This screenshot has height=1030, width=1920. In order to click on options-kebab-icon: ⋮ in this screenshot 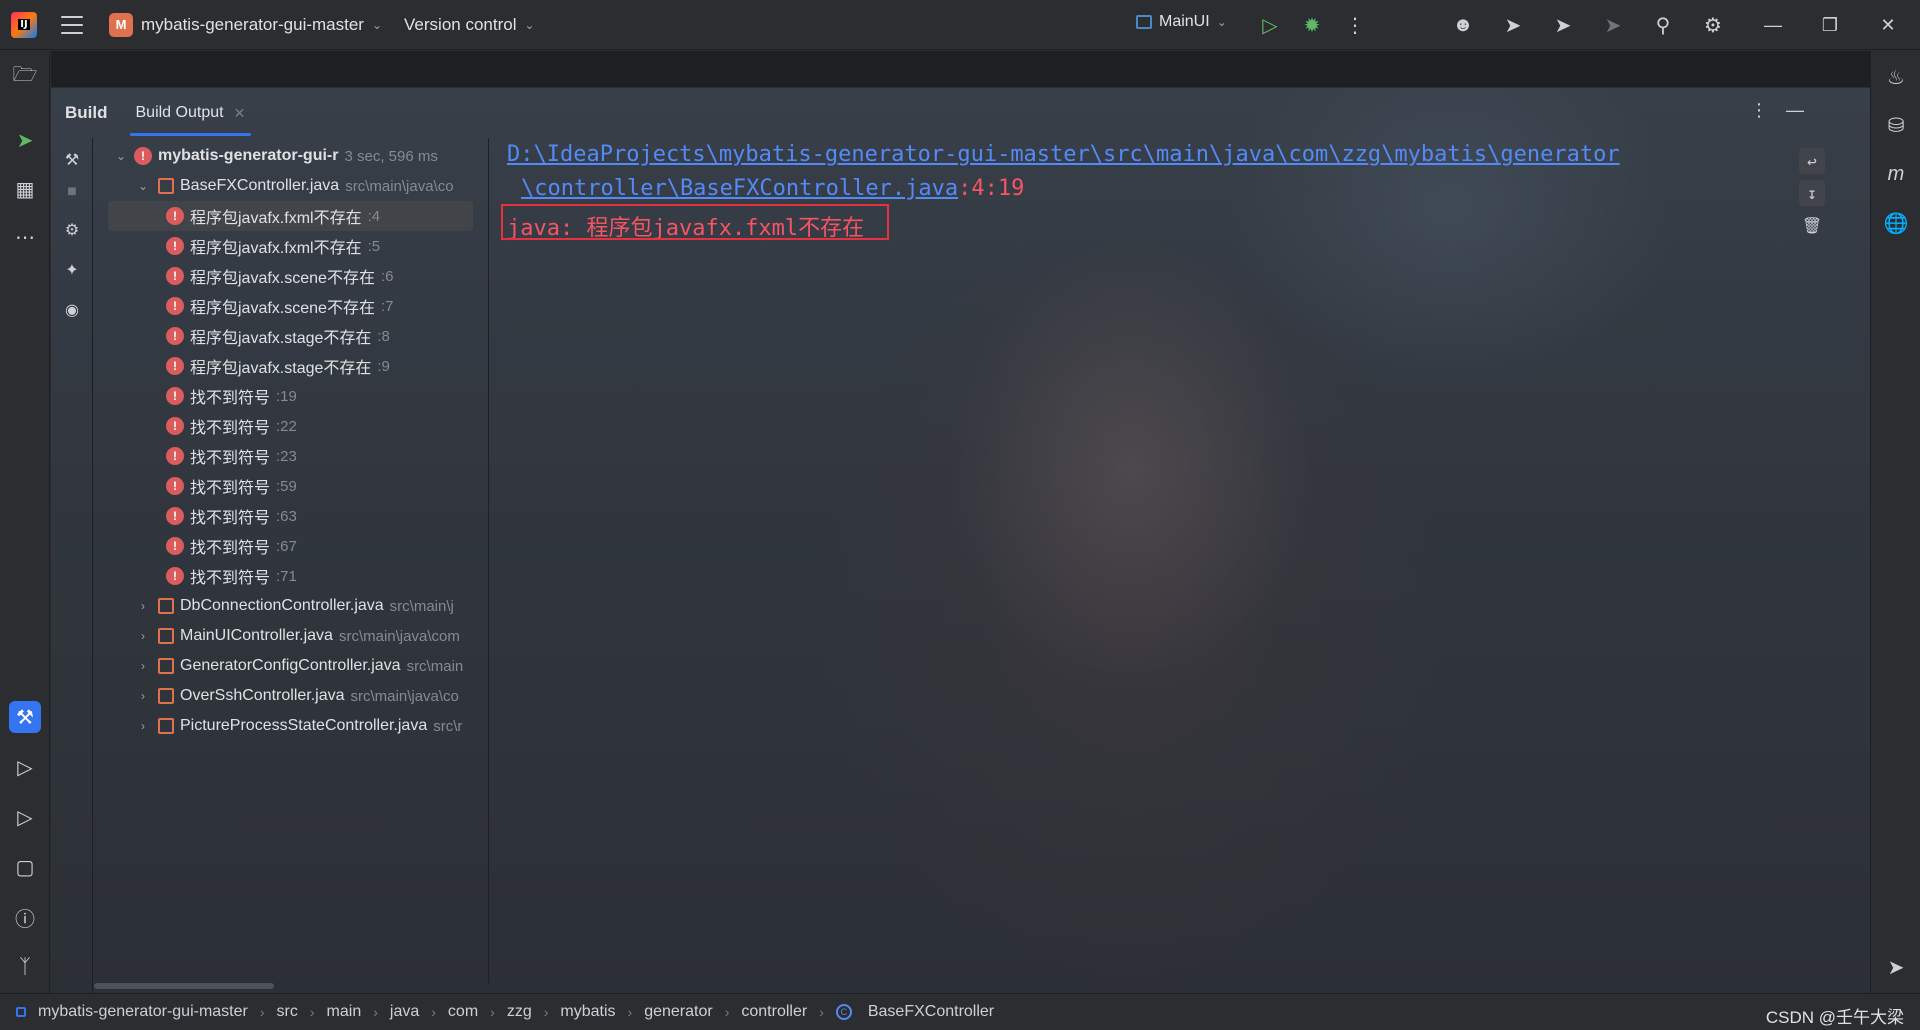, I will do `click(1759, 110)`.